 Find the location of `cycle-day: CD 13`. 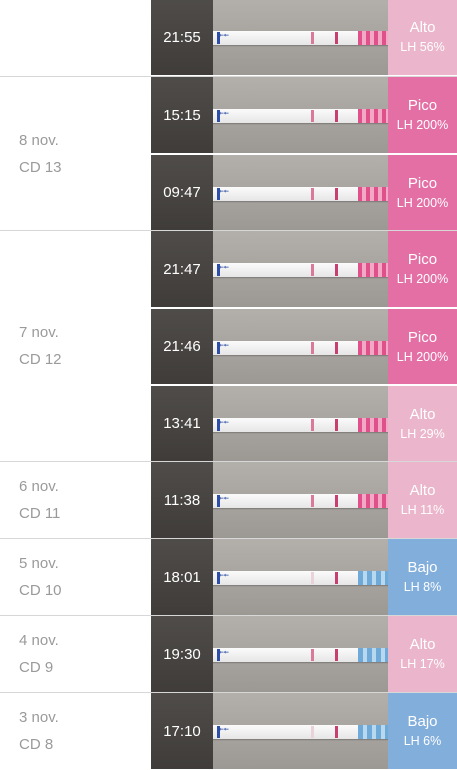

cycle-day: CD 13 is located at coordinates (40, 167).